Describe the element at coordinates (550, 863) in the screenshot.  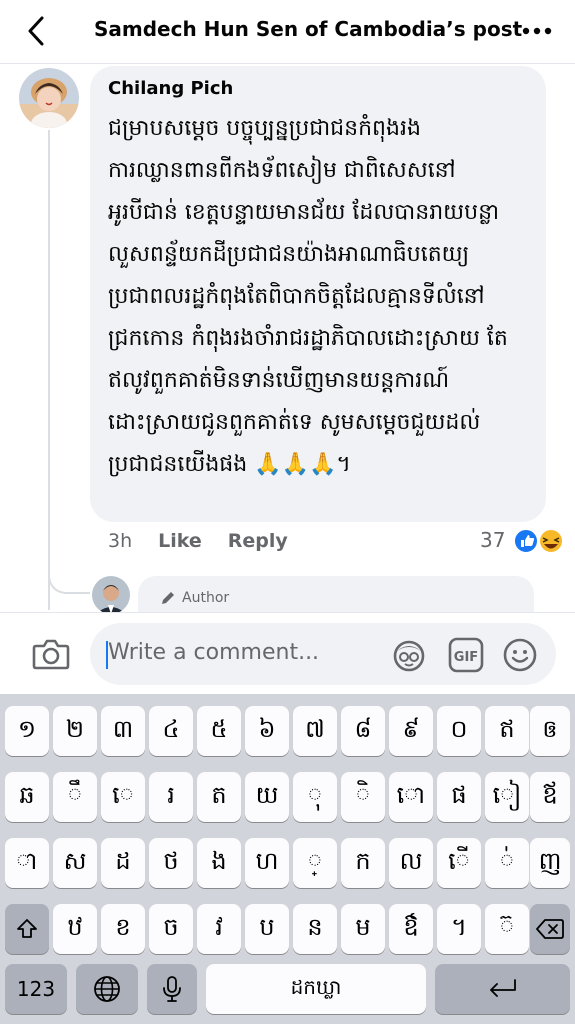
I see `key: ញ` at that location.